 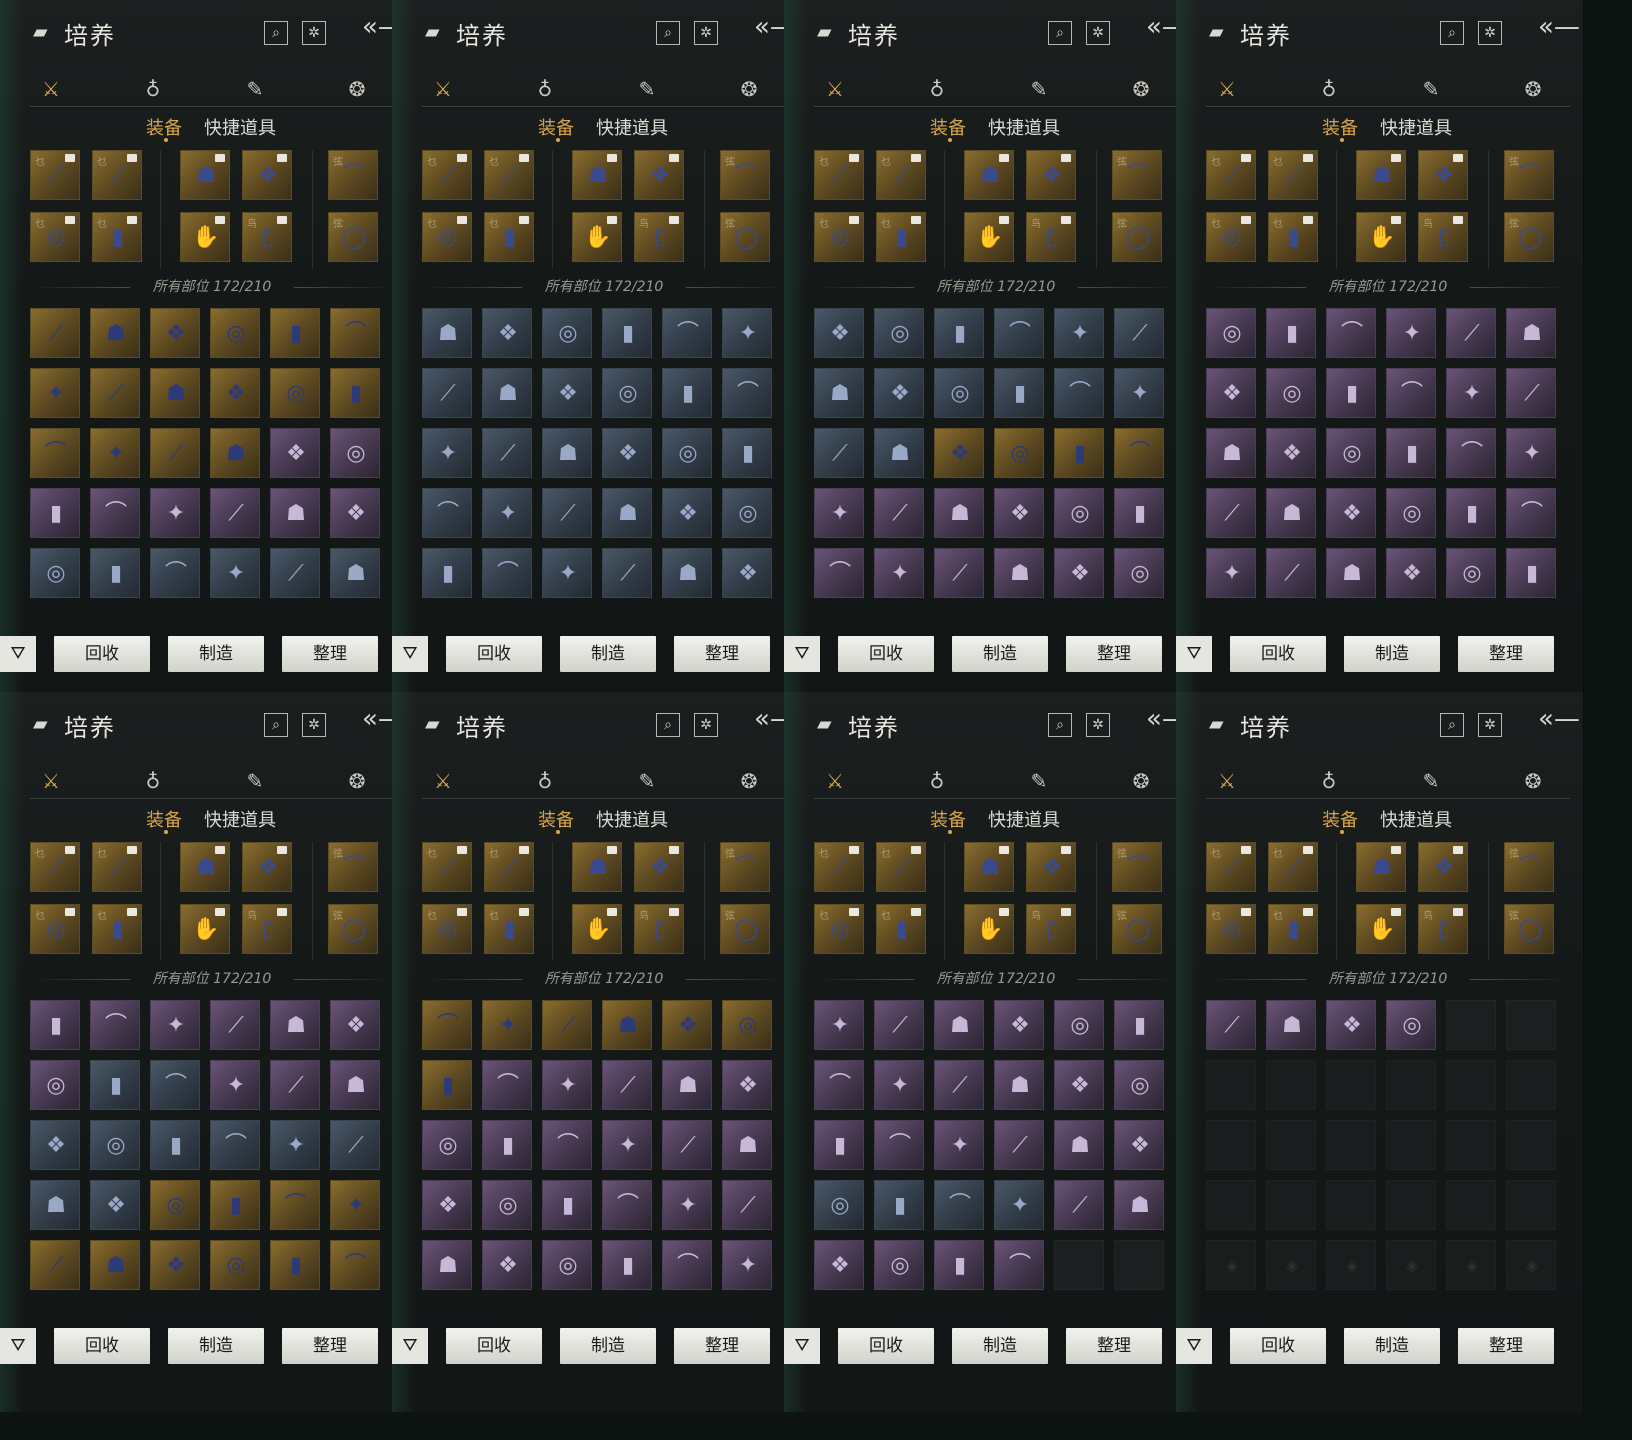 I want to click on equipped-slot: ☗, so click(x=1381, y=867).